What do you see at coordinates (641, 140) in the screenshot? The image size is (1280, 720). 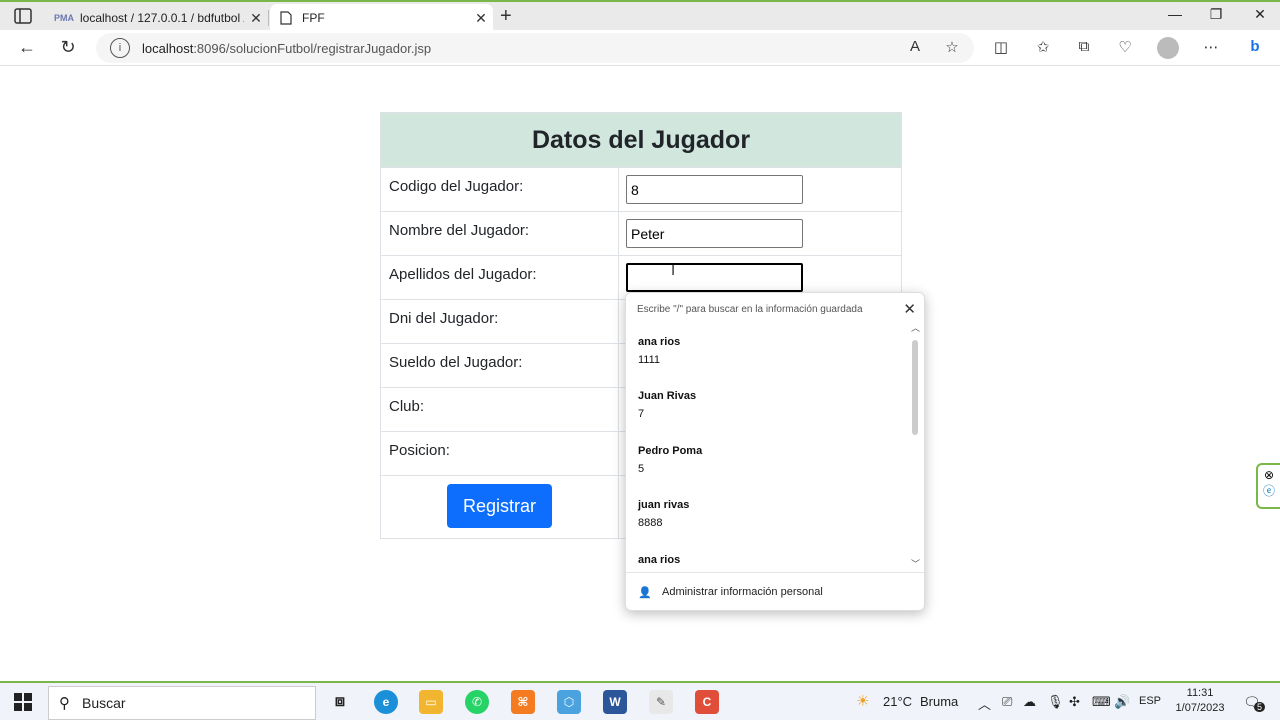 I see `form-title: Datos del Jugador` at bounding box center [641, 140].